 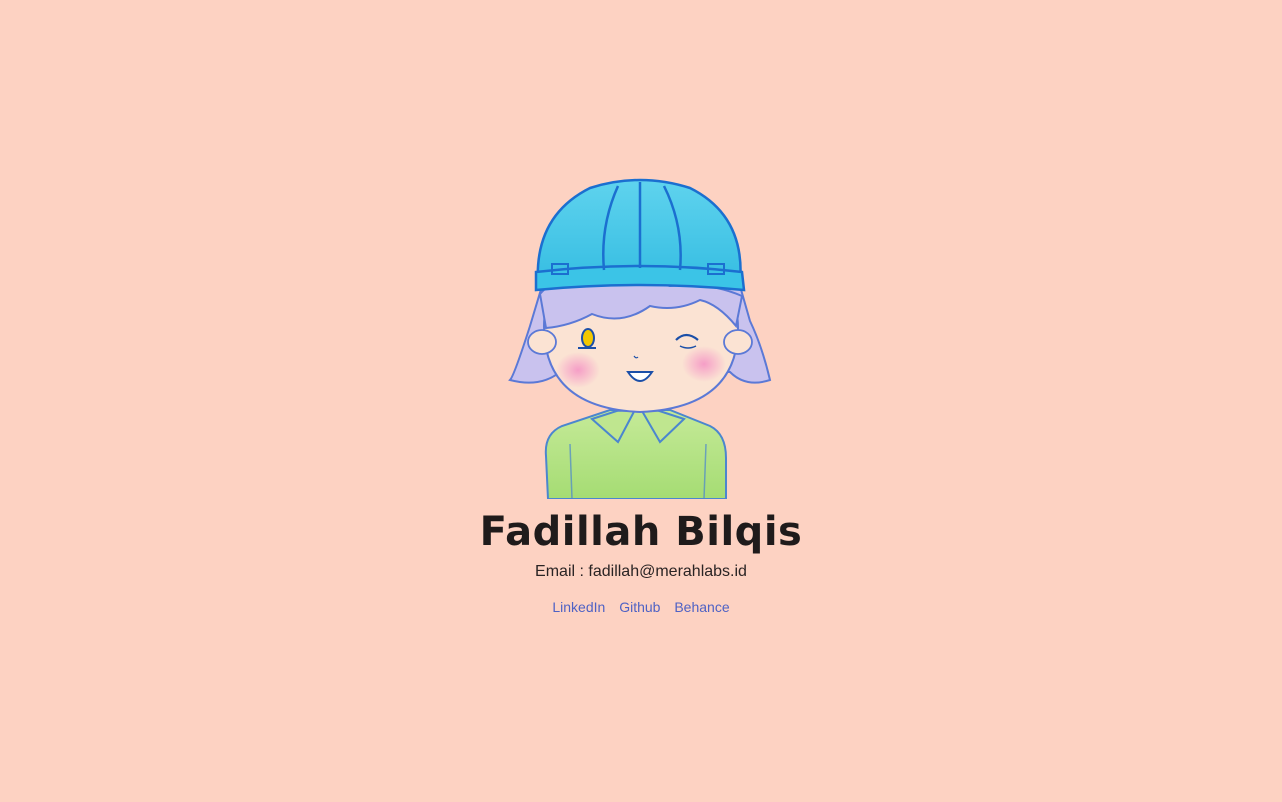 I want to click on social-links: LinkedIn Github Behance, so click(x=641, y=607).